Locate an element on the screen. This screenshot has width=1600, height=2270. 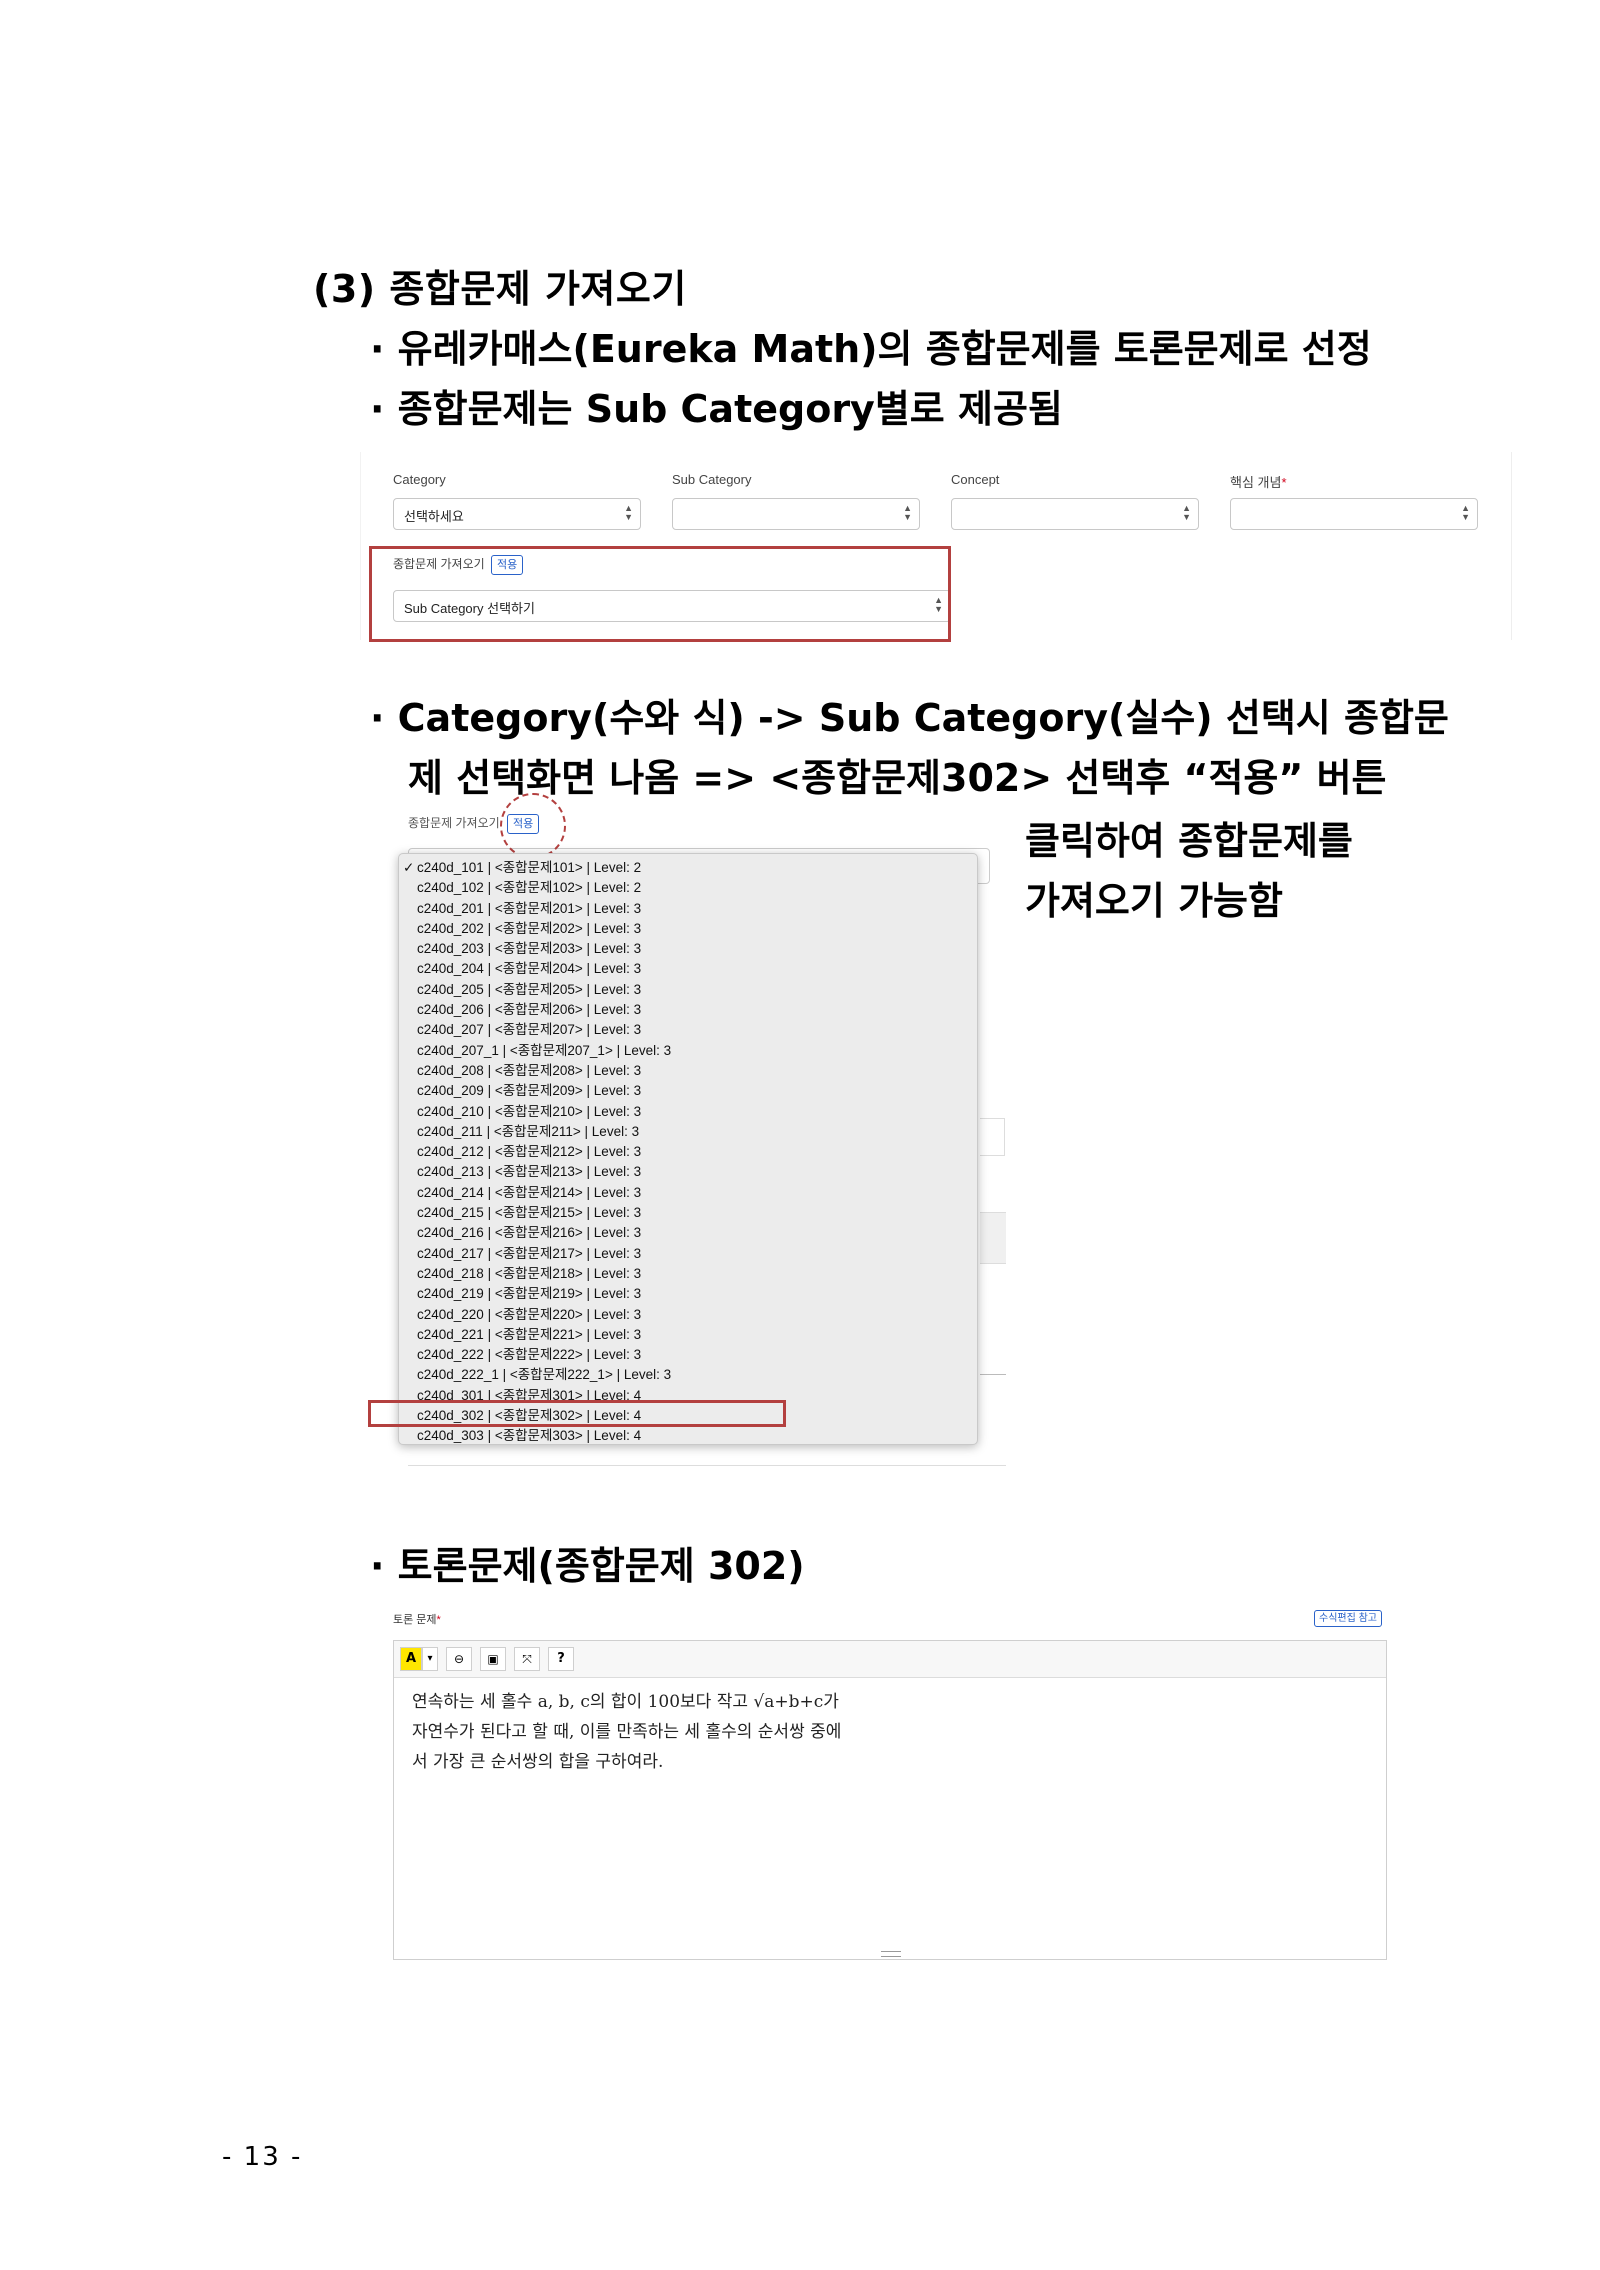
link-glyph: ⊖ is located at coordinates (459, 1659).